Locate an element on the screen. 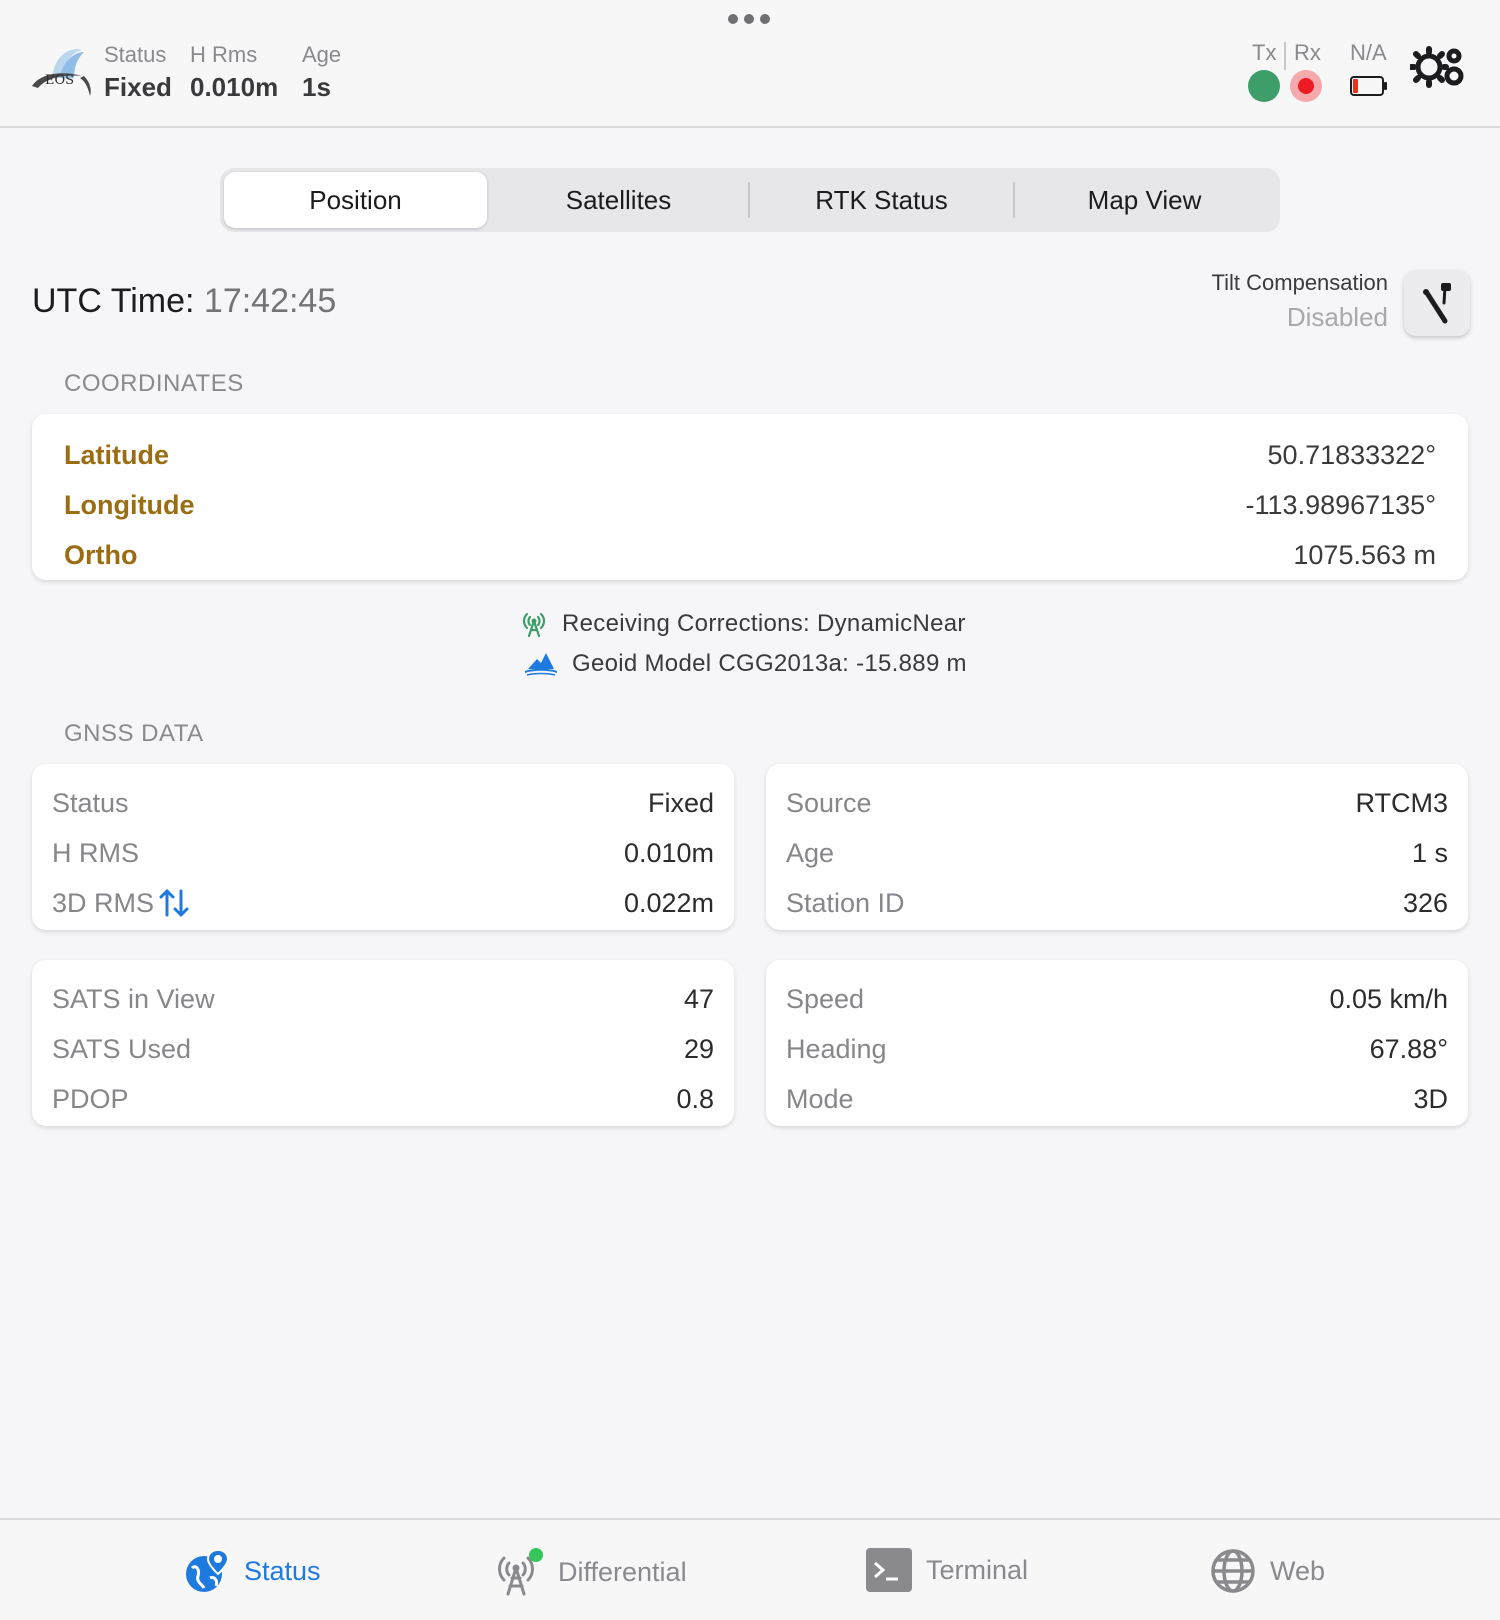 The height and width of the screenshot is (1620, 1500). tilt-compensation-value: Disabled is located at coordinates (1337, 317).